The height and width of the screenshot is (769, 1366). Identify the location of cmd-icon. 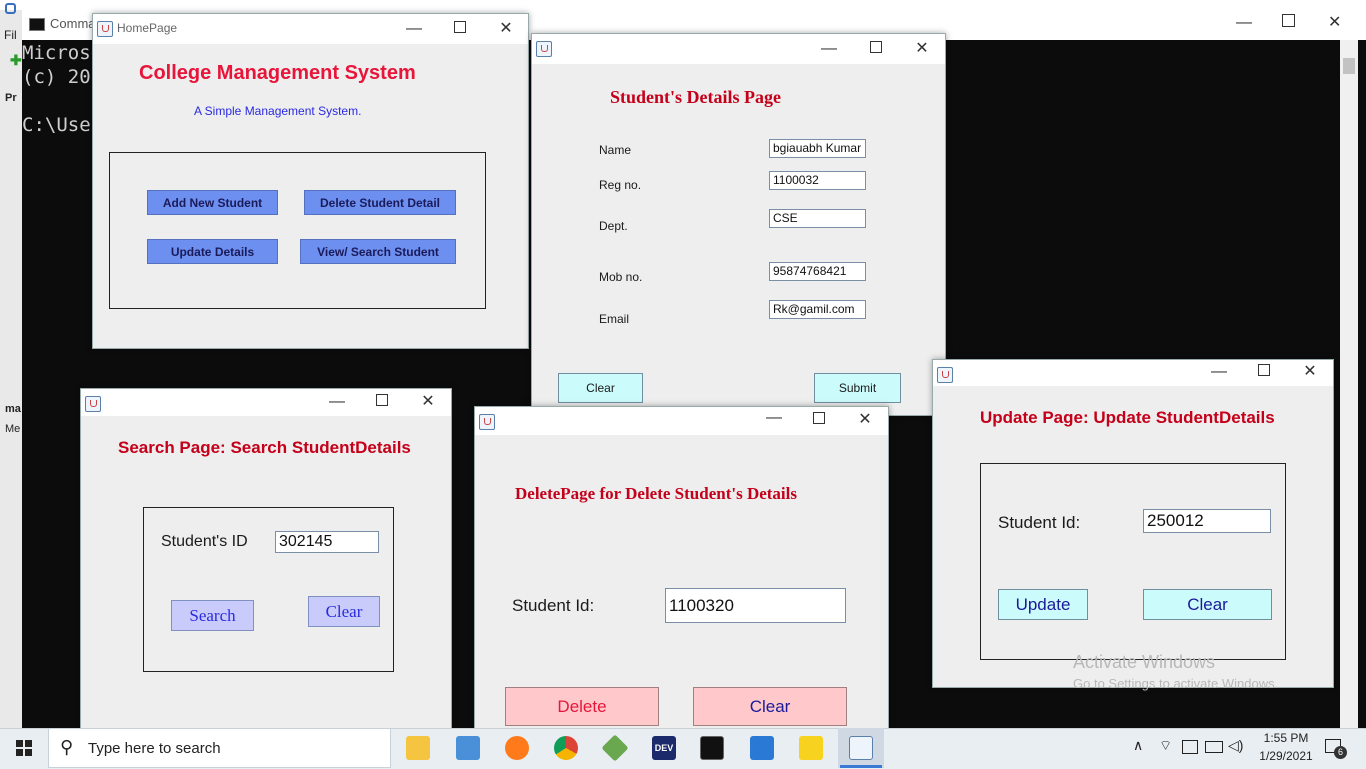
(712, 748).